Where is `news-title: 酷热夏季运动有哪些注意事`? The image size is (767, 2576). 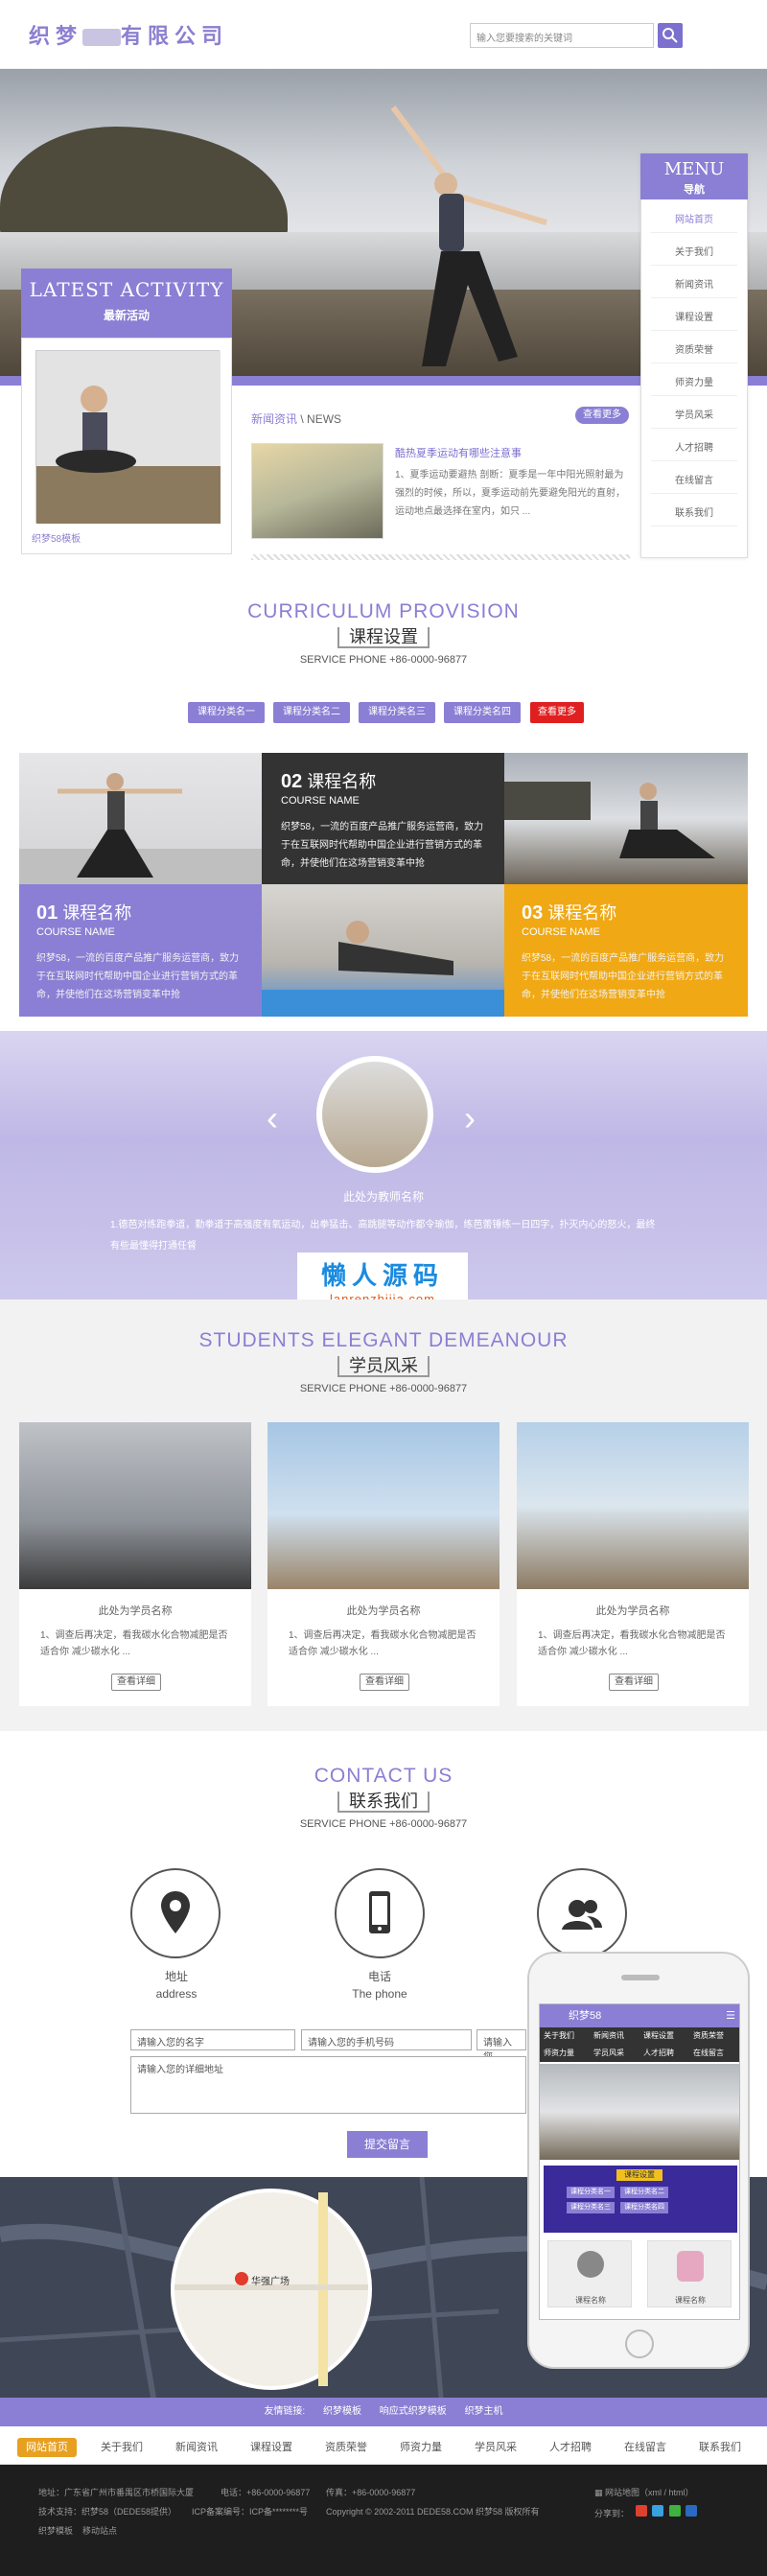
news-title: 酷热夏季运动有哪些注意事 is located at coordinates (459, 452).